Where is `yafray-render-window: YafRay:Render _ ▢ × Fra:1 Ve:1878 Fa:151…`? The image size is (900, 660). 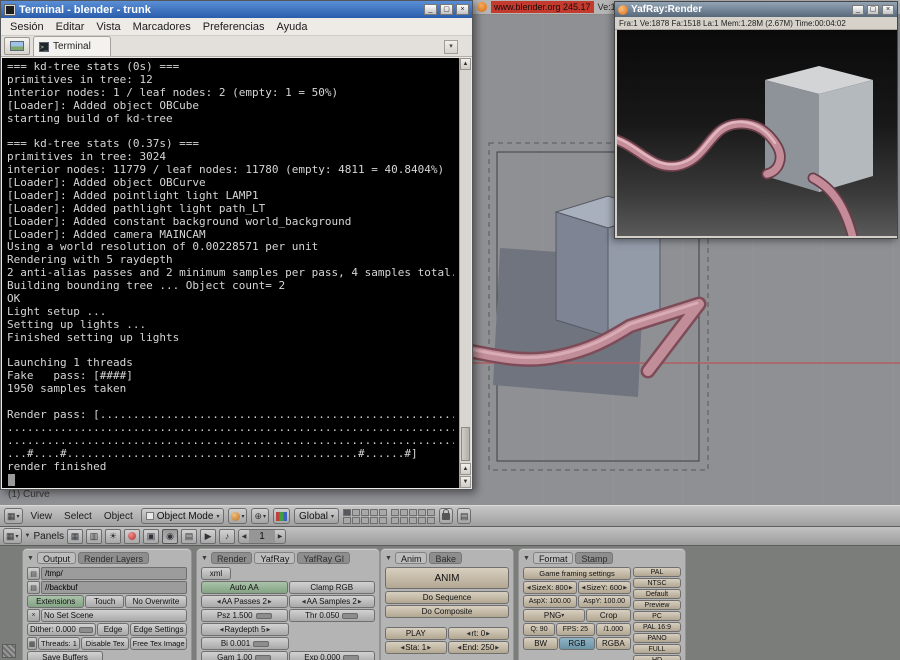
yafray-render-window: YafRay:Render _ ▢ × Fra:1 Ve:1878 Fa:151… is located at coordinates (751, 122).